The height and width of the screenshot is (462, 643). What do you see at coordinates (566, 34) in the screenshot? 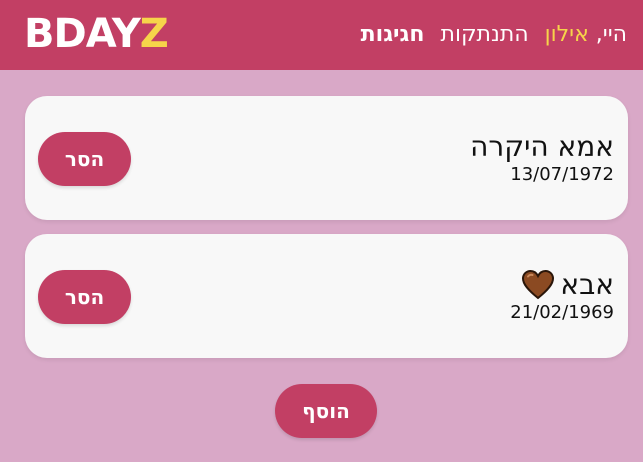
I see `user-name: אילון` at bounding box center [566, 34].